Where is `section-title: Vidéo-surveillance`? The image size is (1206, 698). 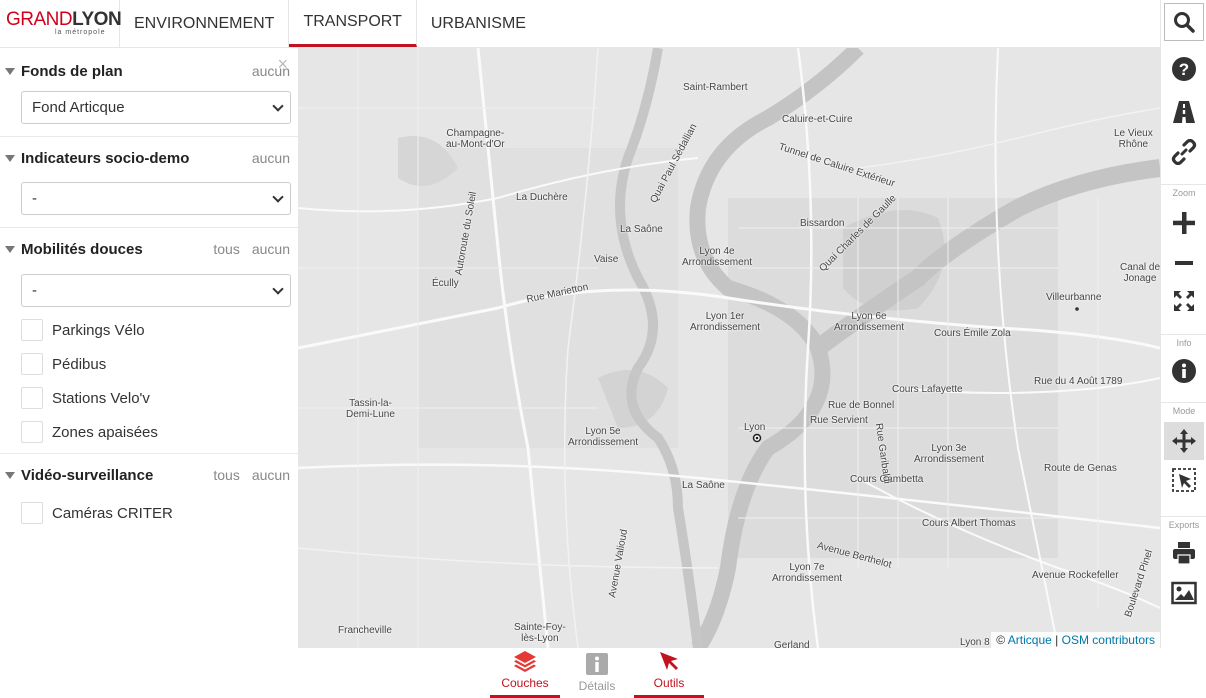
section-title: Vidéo-surveillance is located at coordinates (87, 475).